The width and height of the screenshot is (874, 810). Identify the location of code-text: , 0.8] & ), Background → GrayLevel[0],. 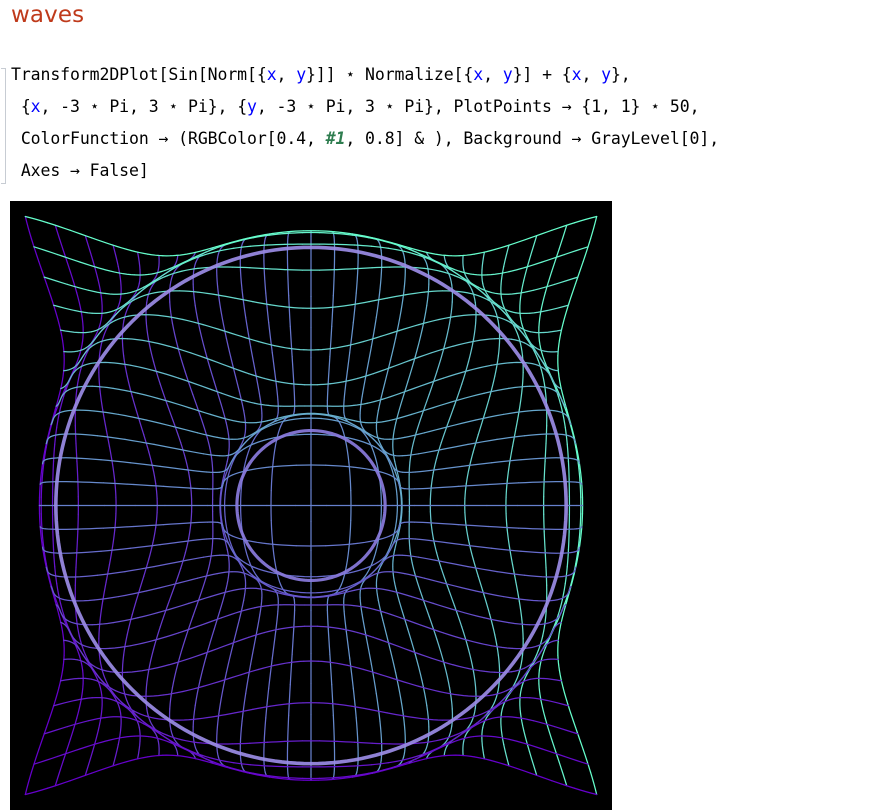
(532, 138).